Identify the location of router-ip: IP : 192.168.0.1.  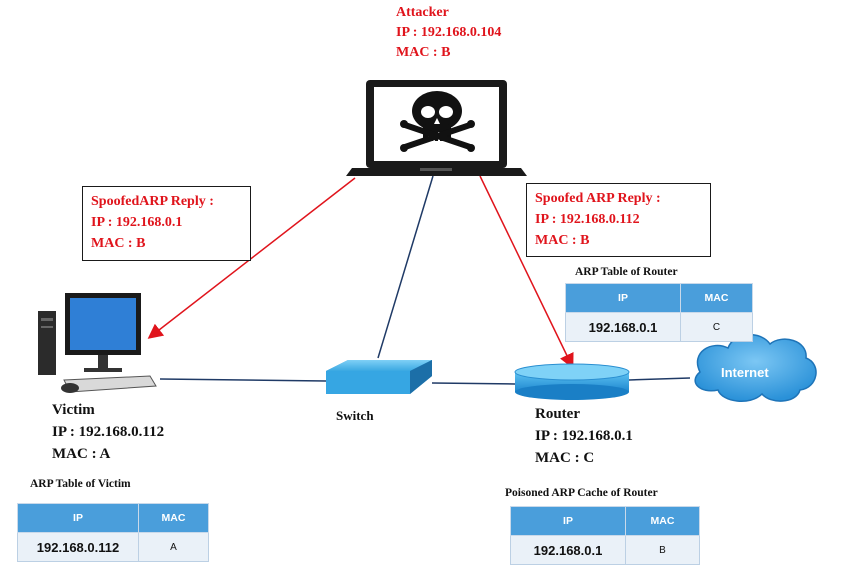
(584, 436).